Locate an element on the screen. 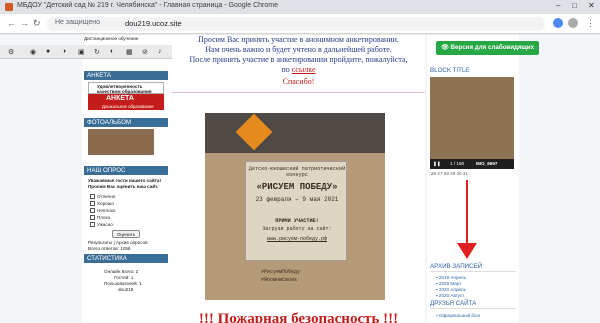  anketa-block-title: АНКЕТА is located at coordinates (126, 75).